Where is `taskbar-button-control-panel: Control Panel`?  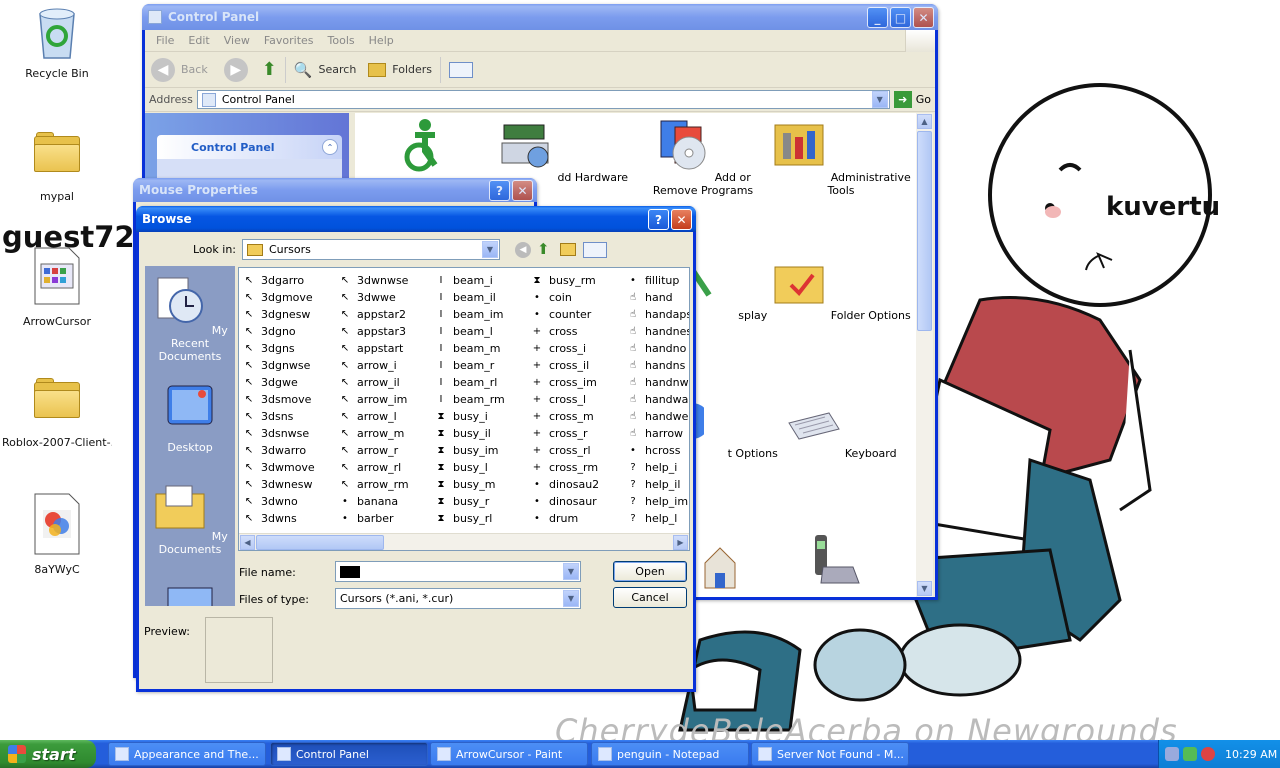 taskbar-button-control-panel: Control Panel is located at coordinates (349, 754).